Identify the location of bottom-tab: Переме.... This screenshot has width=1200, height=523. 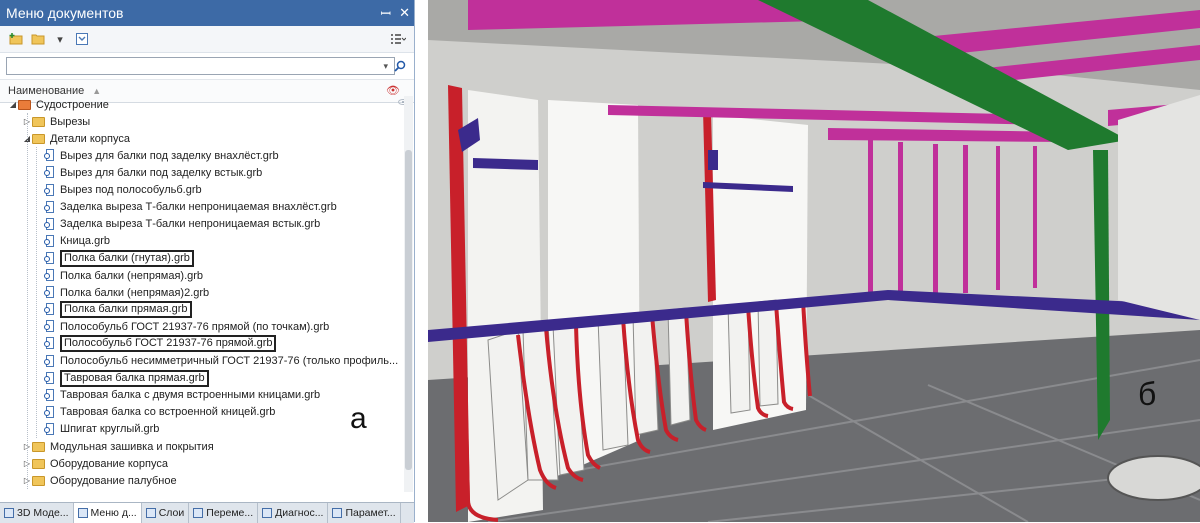
(223, 513).